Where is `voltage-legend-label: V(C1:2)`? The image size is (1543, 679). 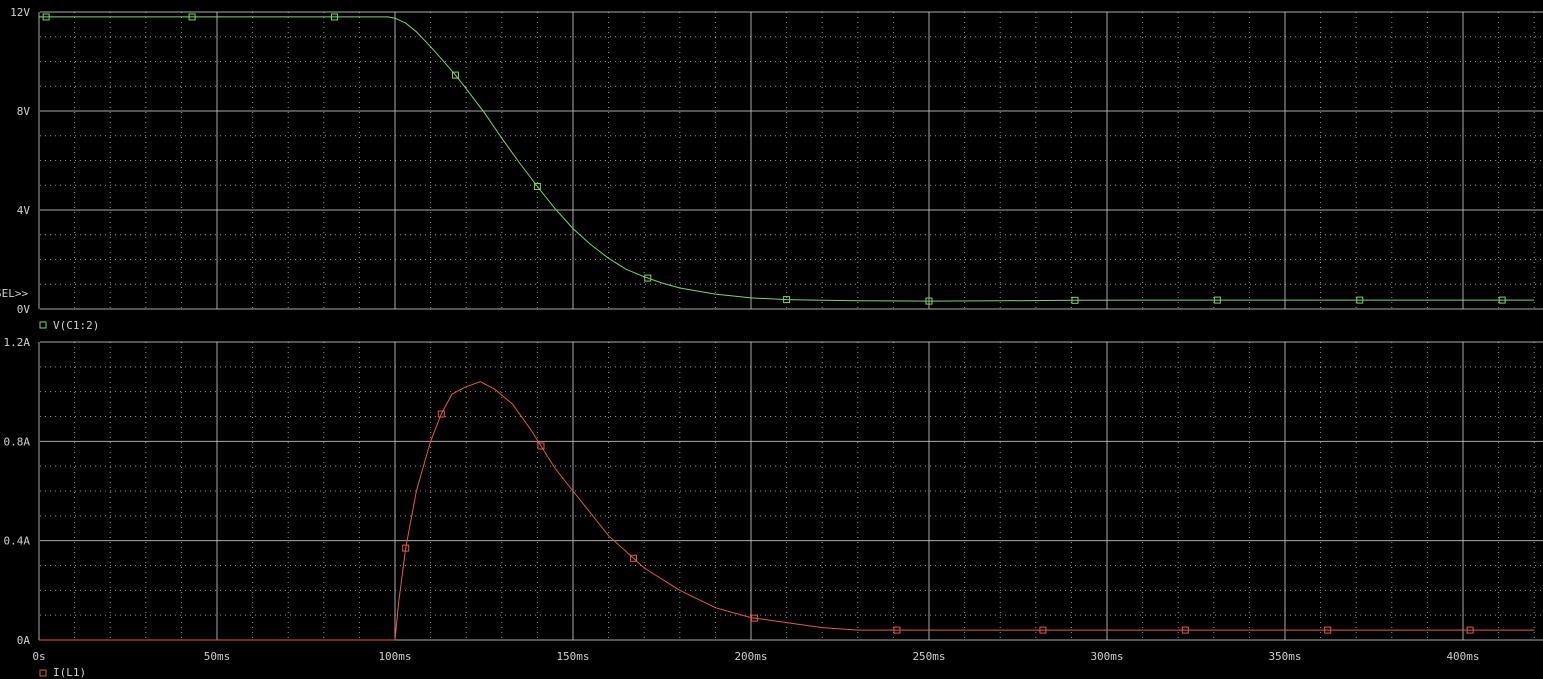
voltage-legend-label: V(C1:2) is located at coordinates (76, 325).